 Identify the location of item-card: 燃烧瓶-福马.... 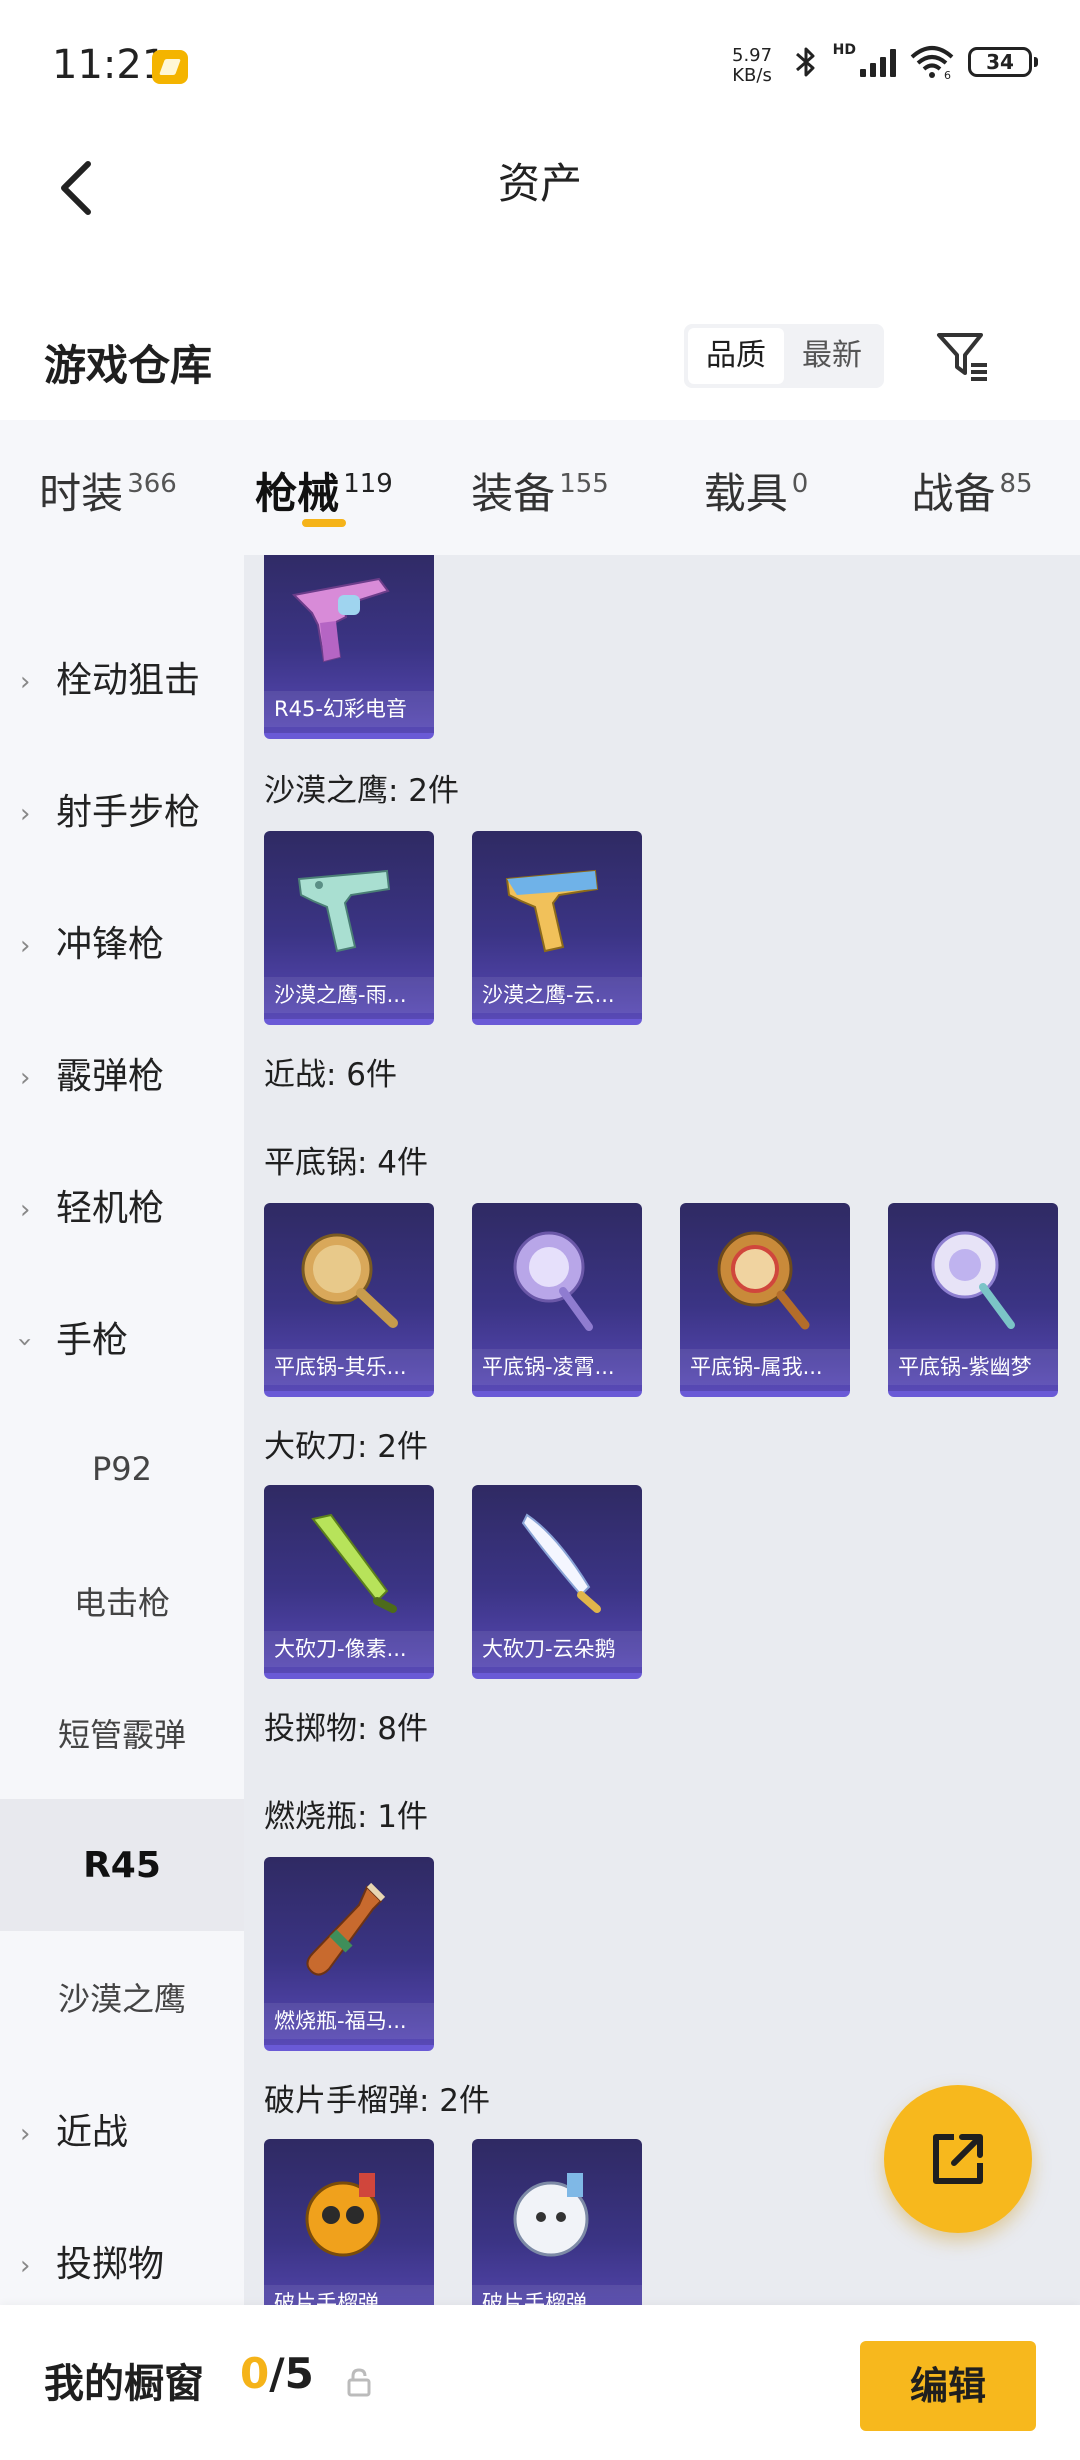
(349, 1954).